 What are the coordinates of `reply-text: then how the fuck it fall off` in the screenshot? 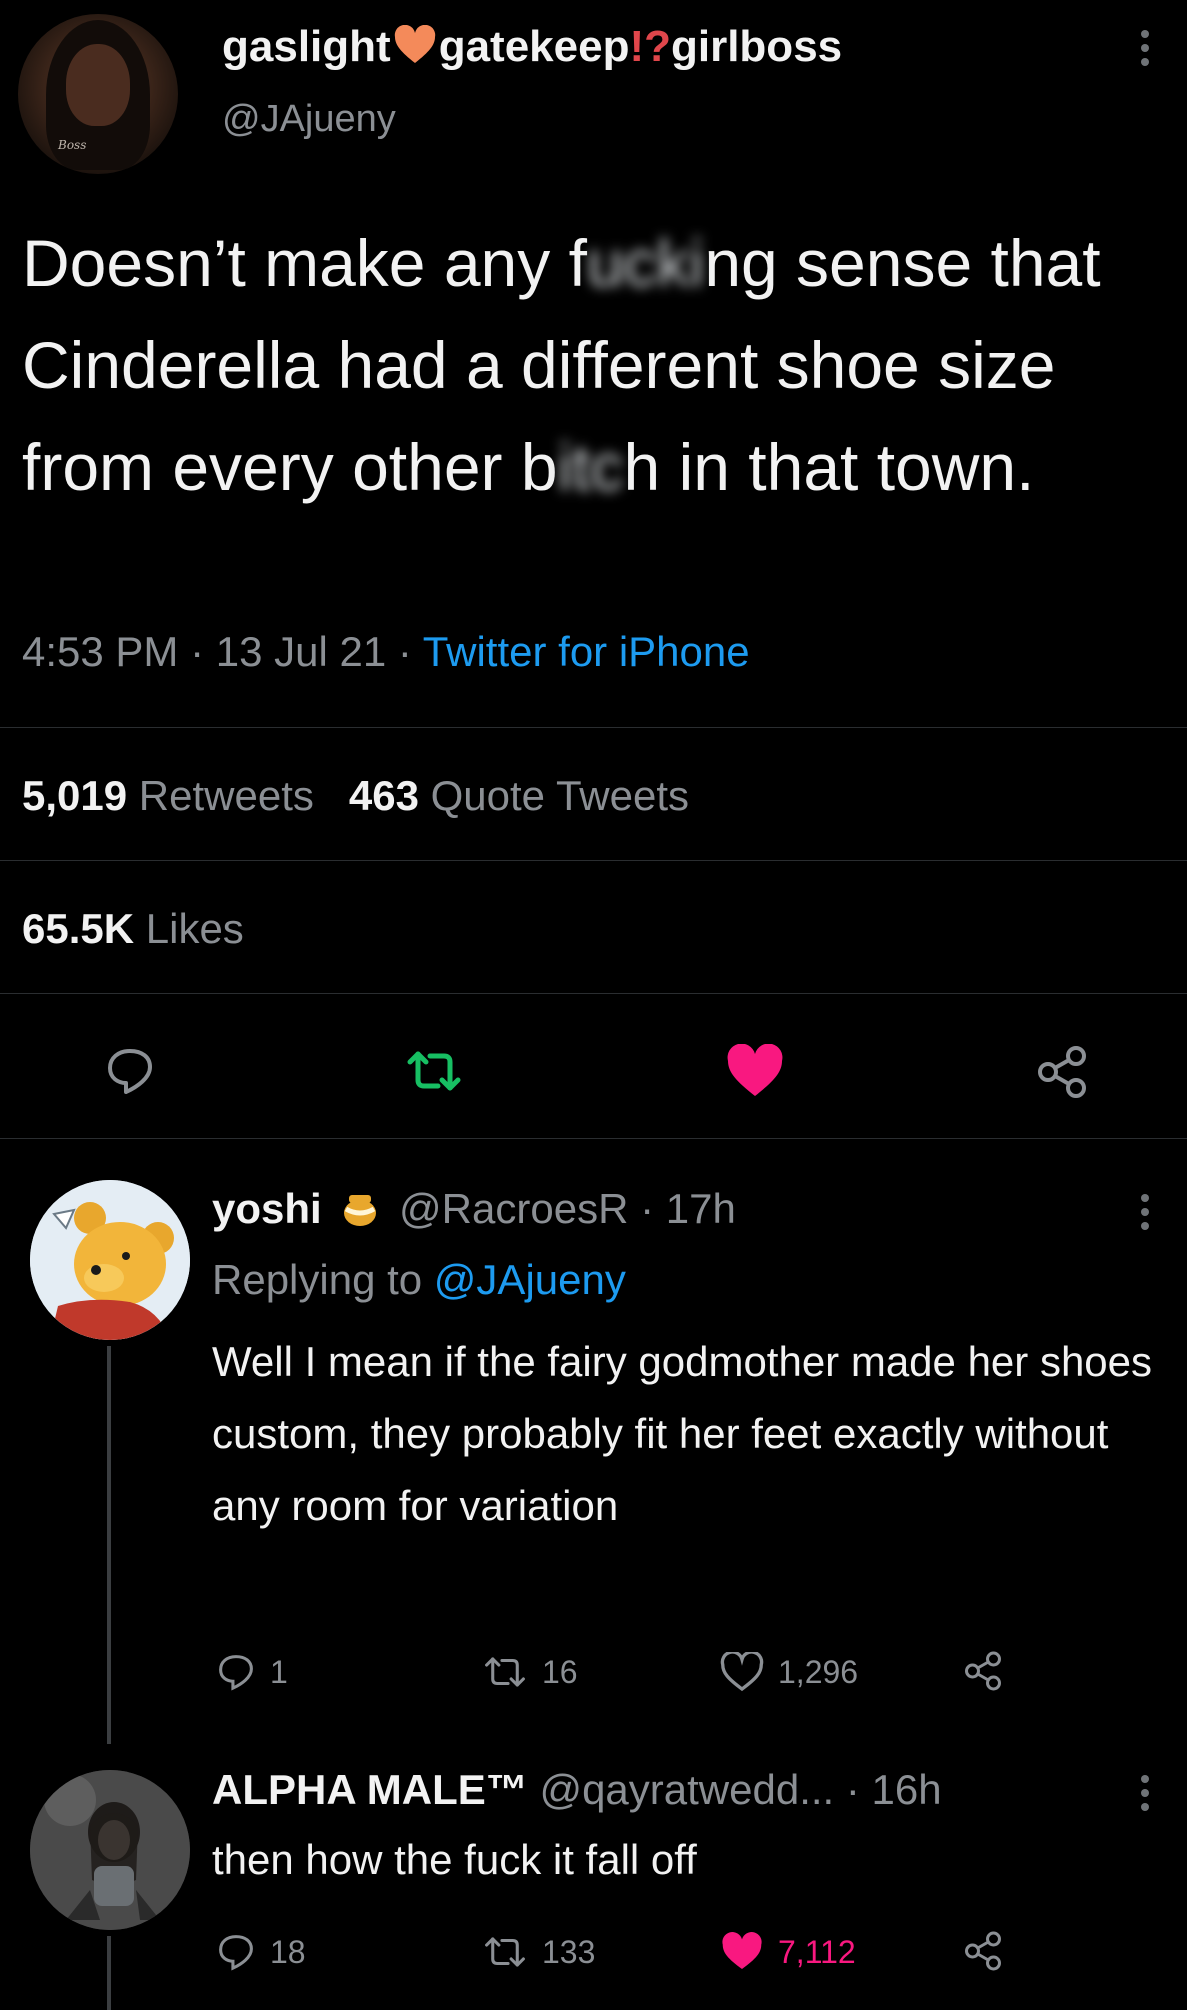 It's located at (454, 1859).